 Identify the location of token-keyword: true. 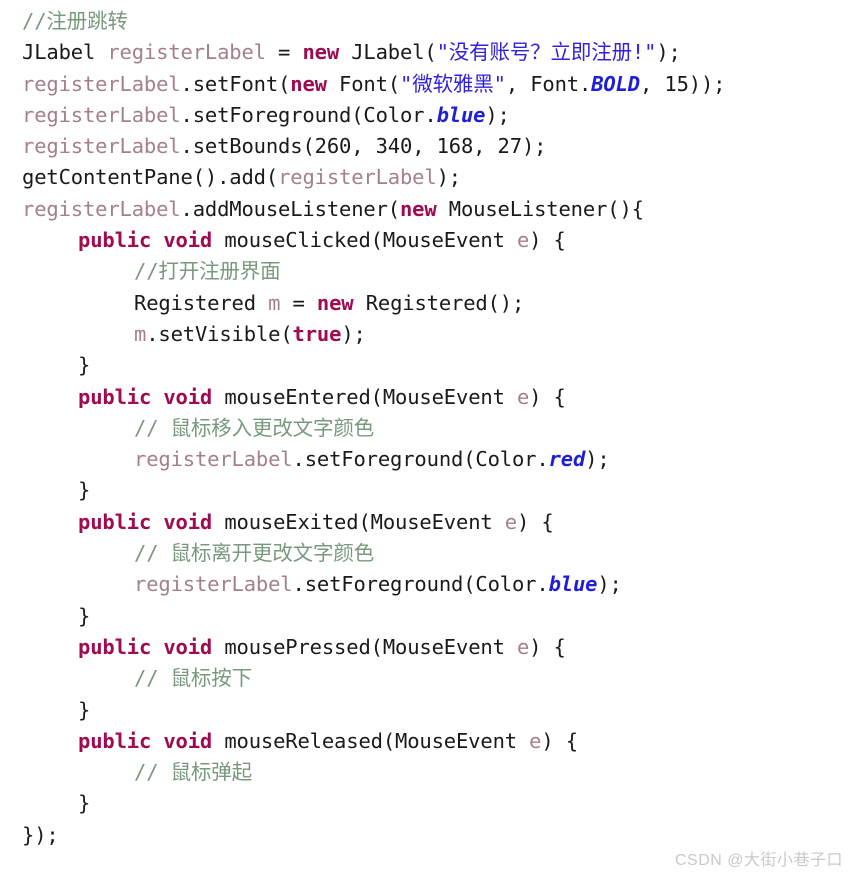
(317, 333).